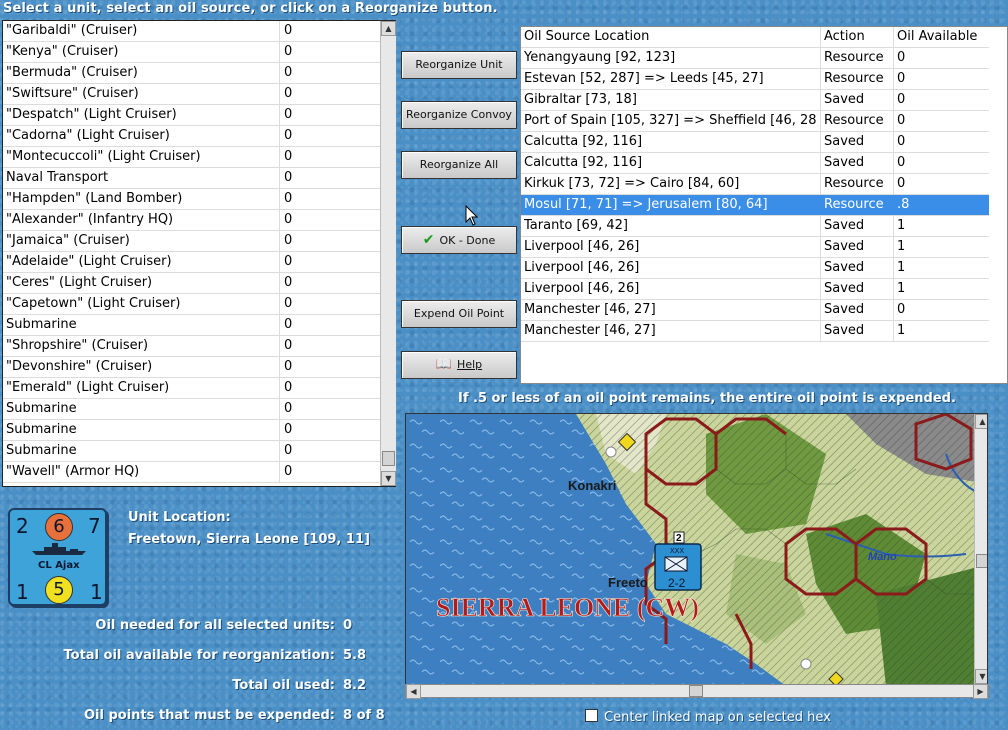  Describe the element at coordinates (459, 314) in the screenshot. I see `expend-oil-point-button: Expend Oil Point` at that location.